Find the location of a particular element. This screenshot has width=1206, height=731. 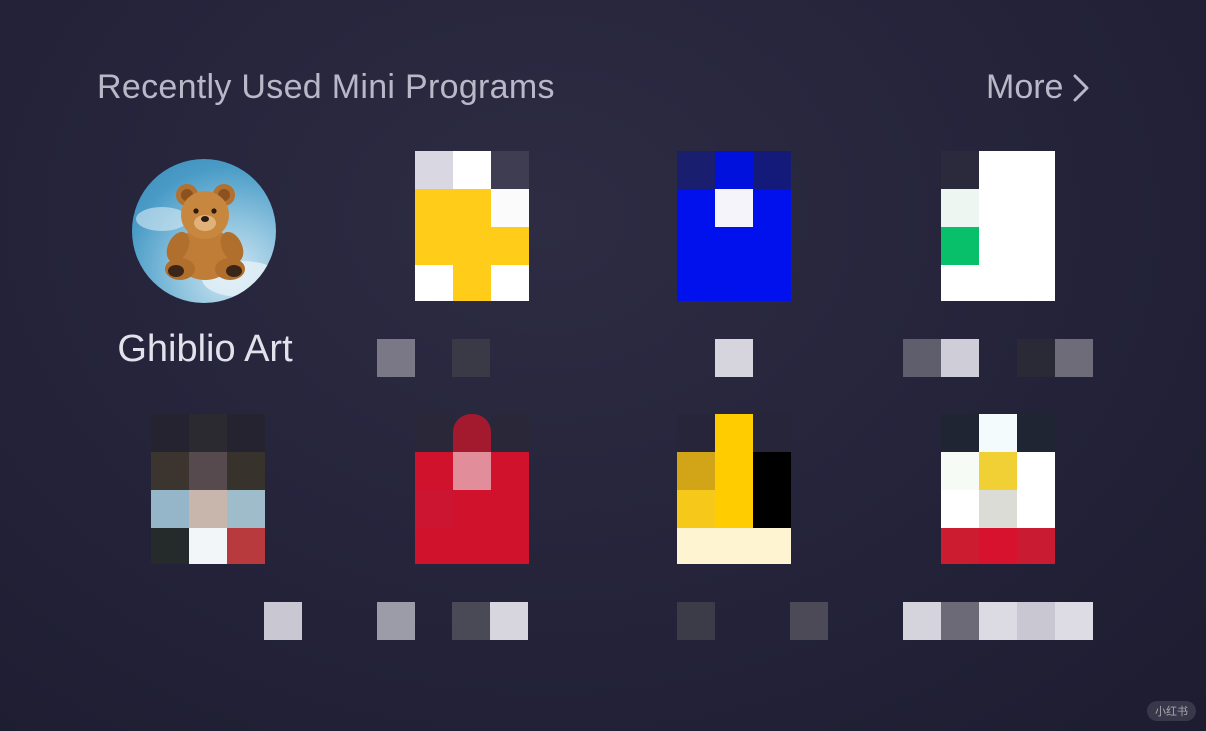

more-button: More is located at coordinates (1037, 87).